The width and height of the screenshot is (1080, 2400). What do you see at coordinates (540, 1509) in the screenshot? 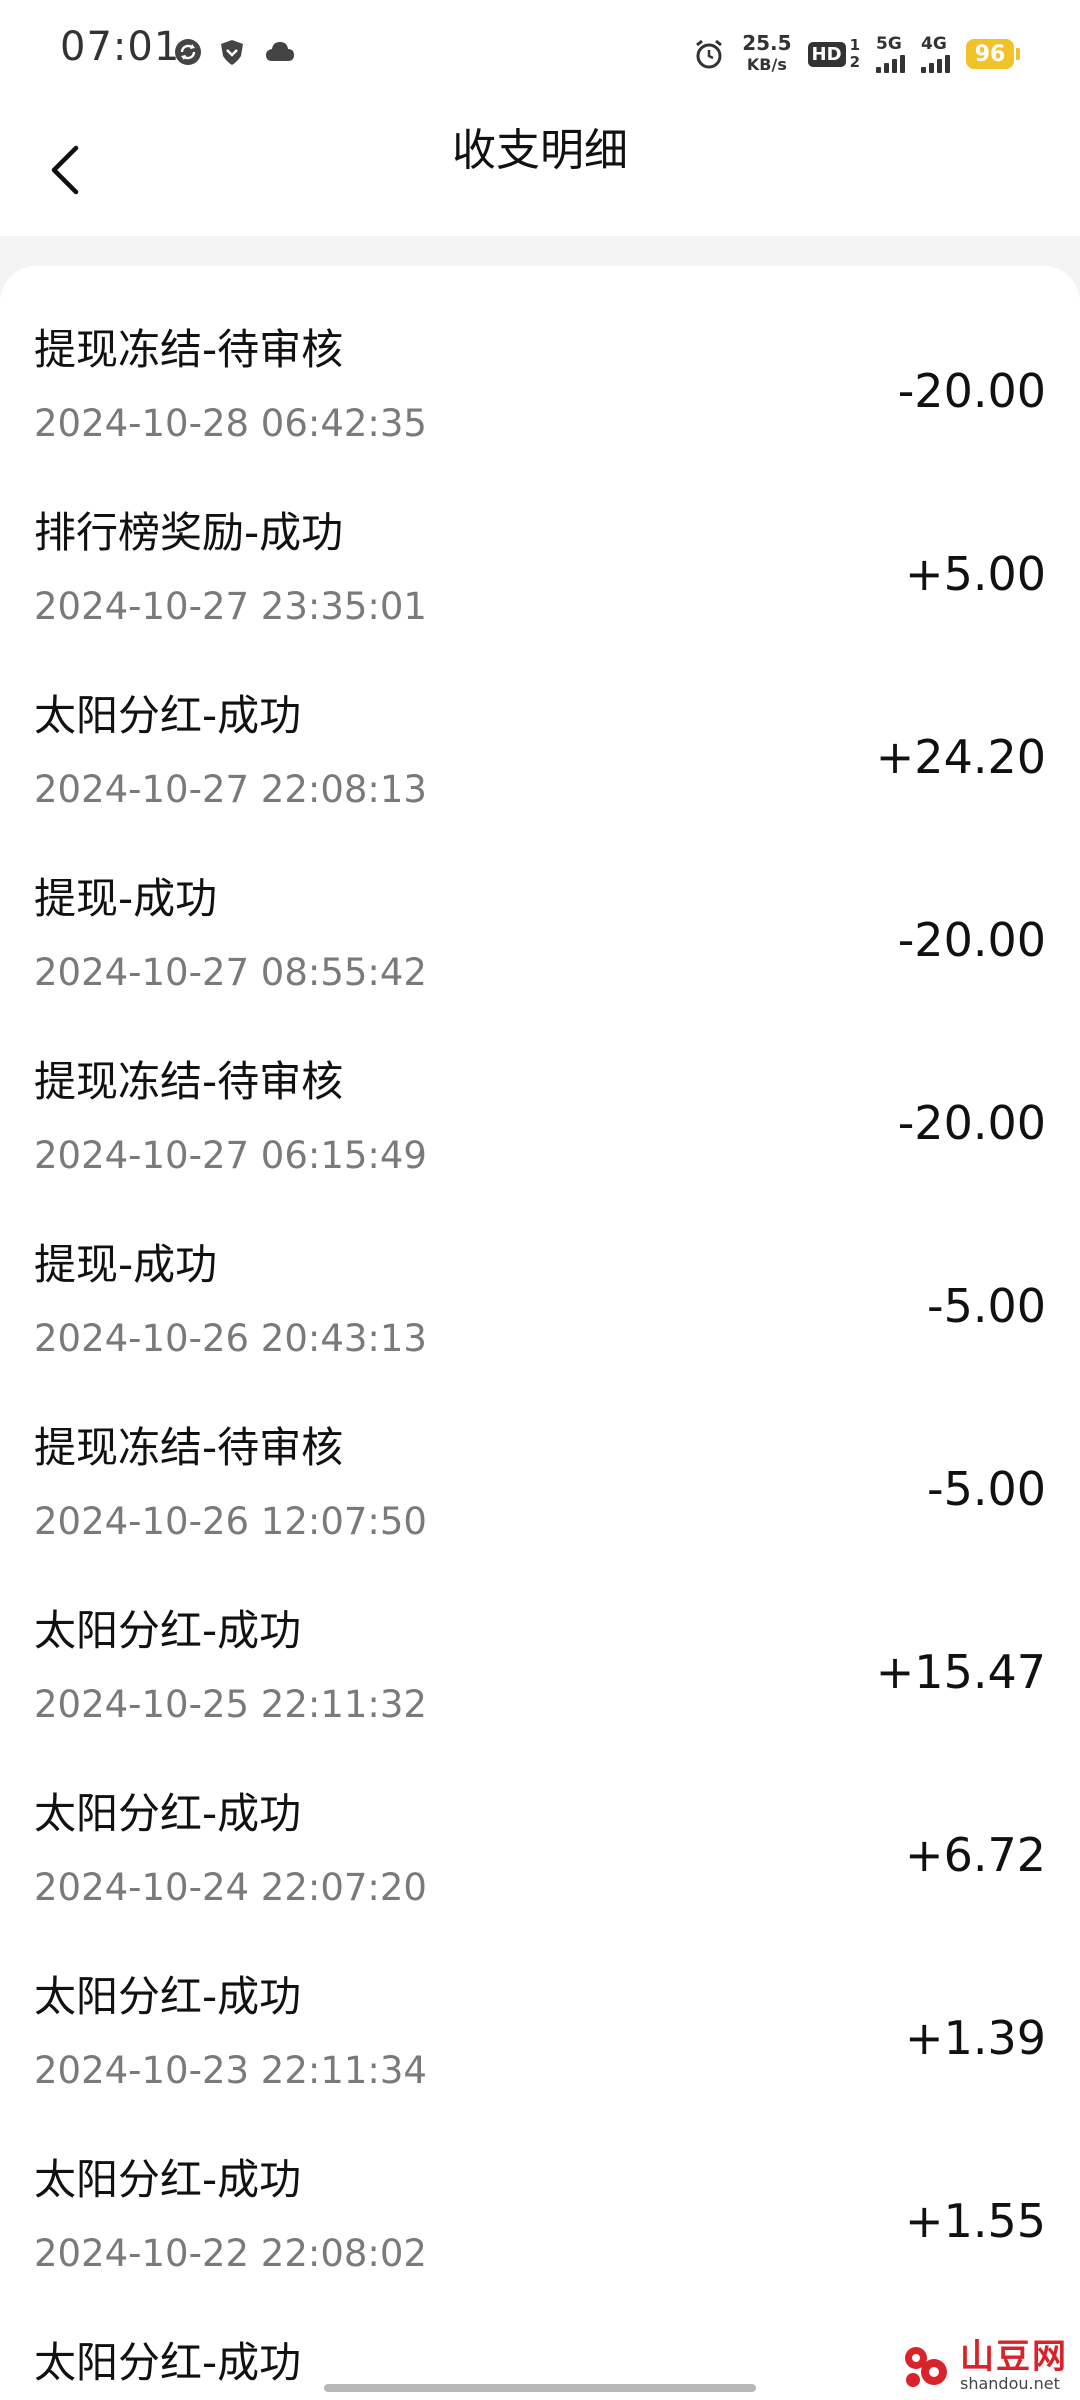
I see `transaction-row: 提现冻结-待审核 2024-10-26 12:07:50 -5.00` at bounding box center [540, 1509].